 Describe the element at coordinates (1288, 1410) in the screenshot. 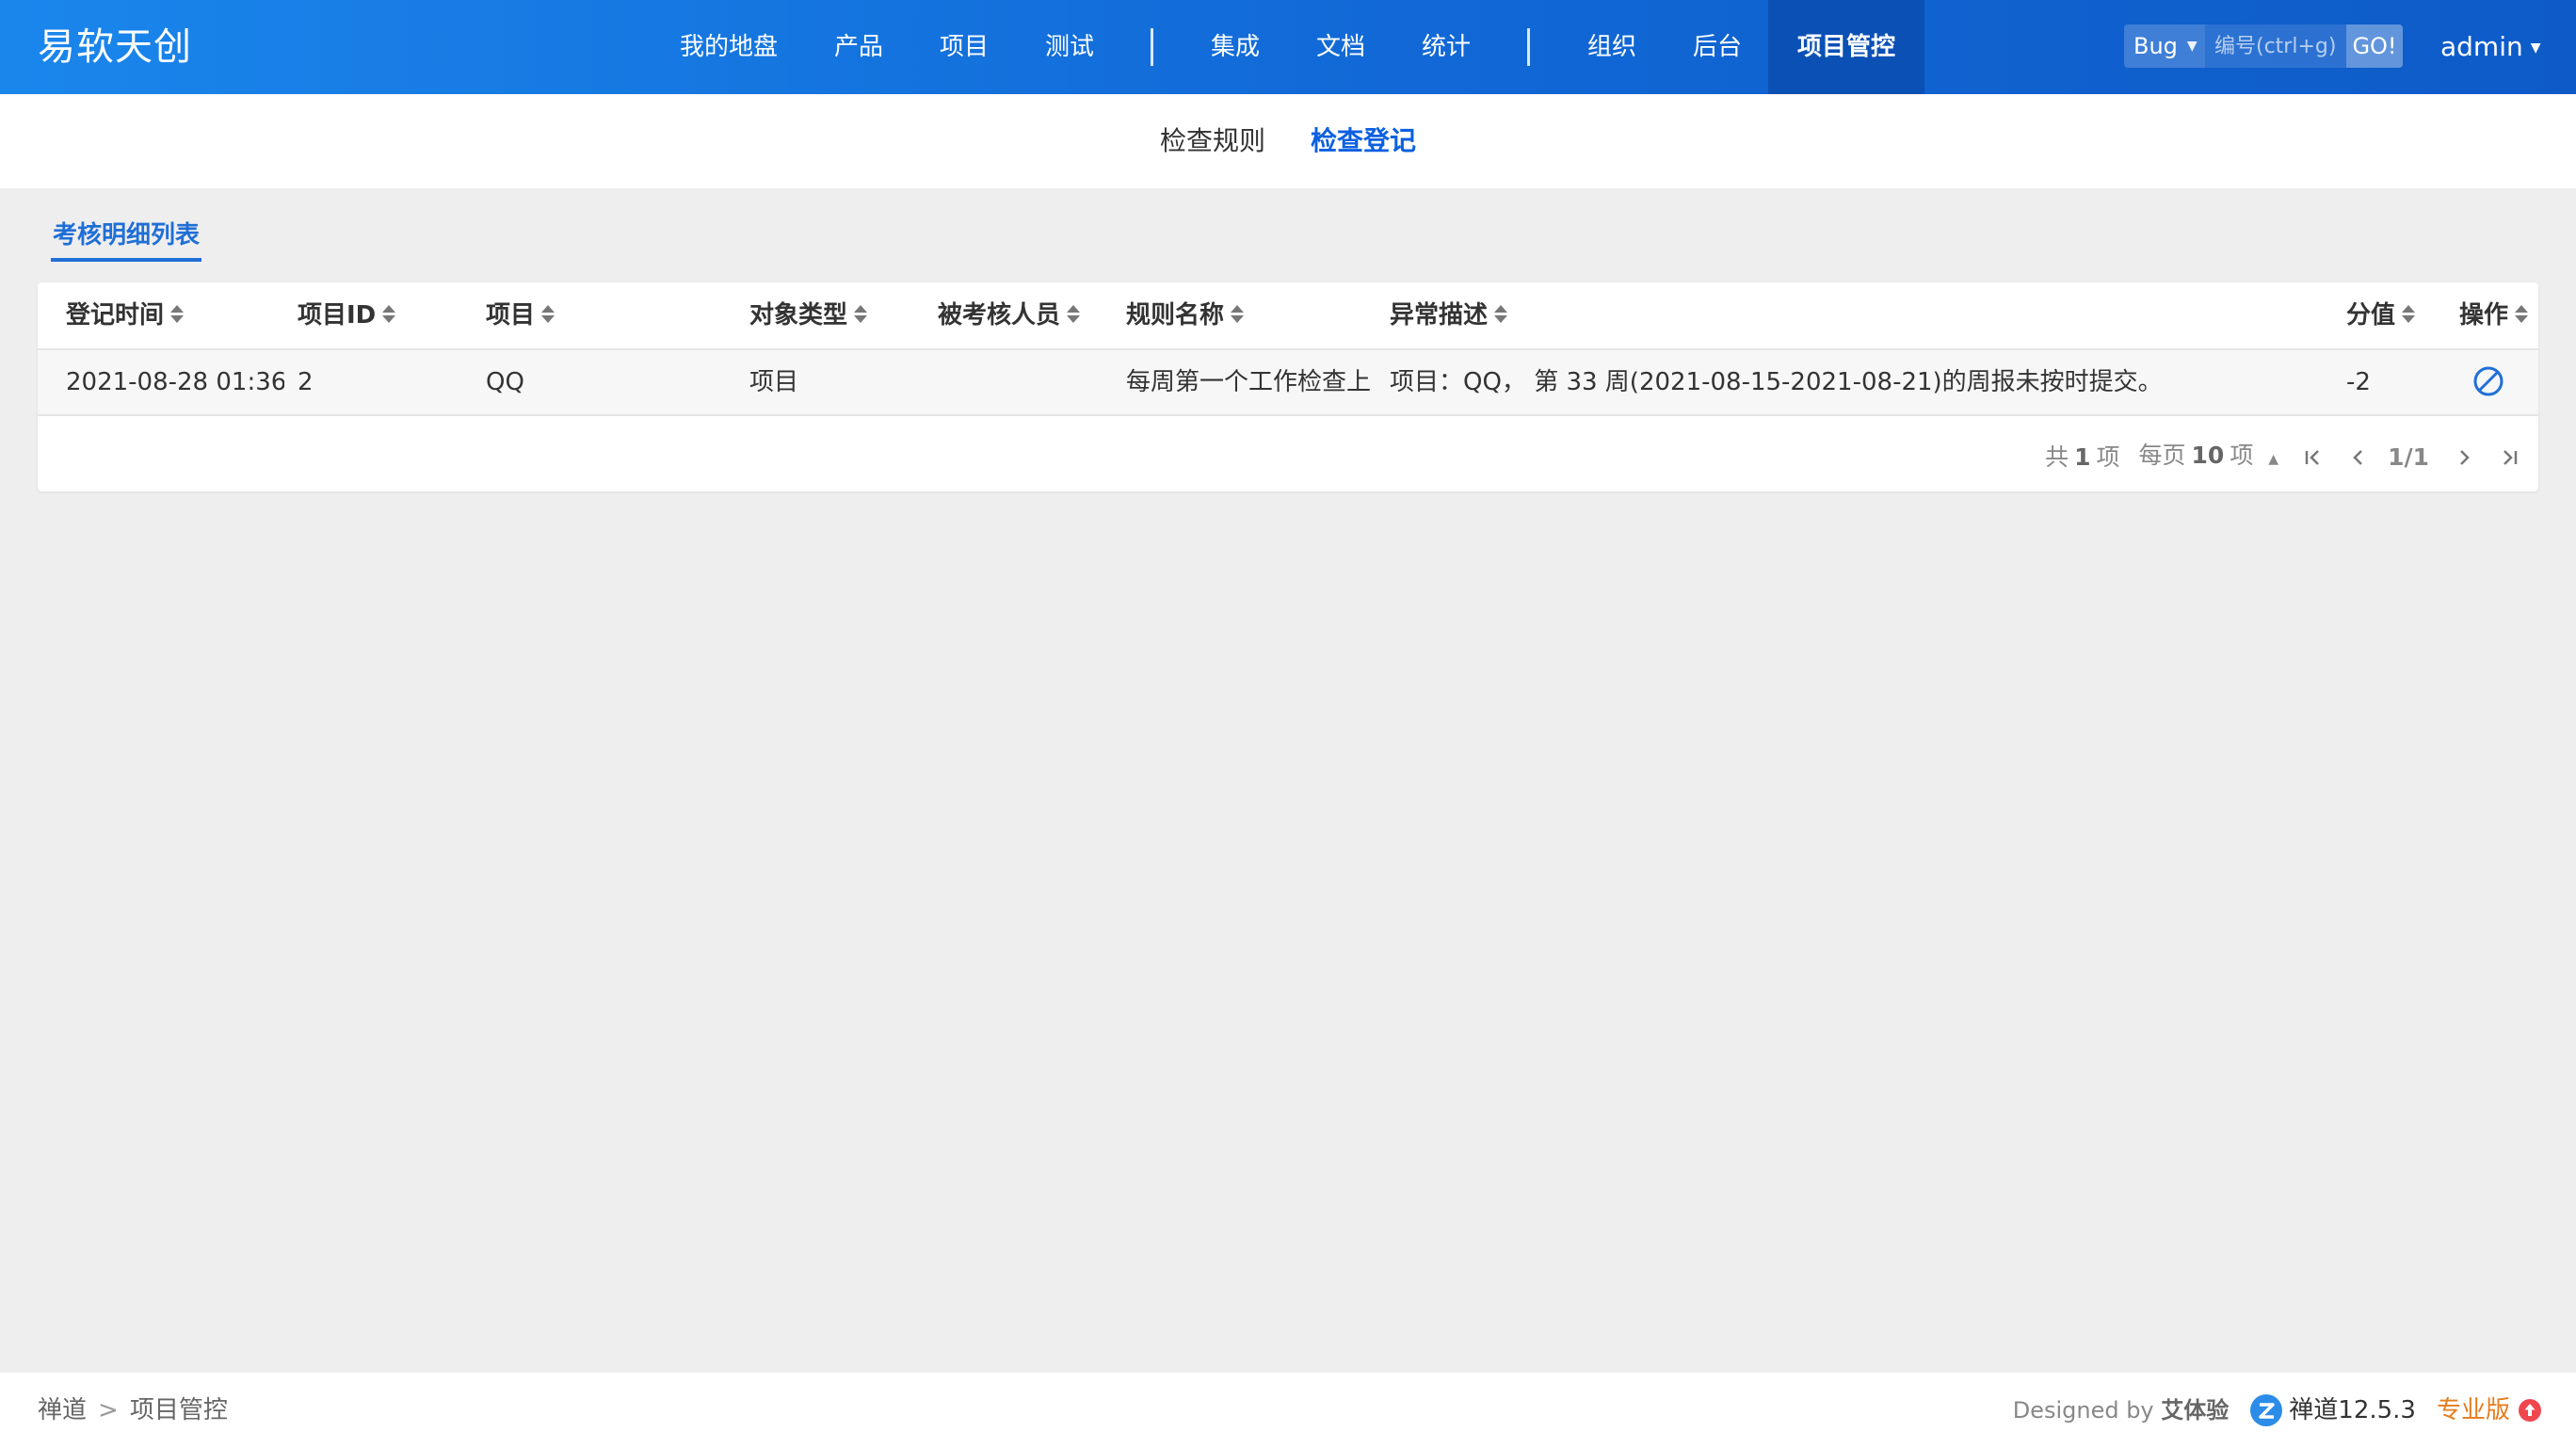

I see `footer: 禅道 > 项目管控 Designed by 艾体验 禅道12.5.3 专业版` at that location.